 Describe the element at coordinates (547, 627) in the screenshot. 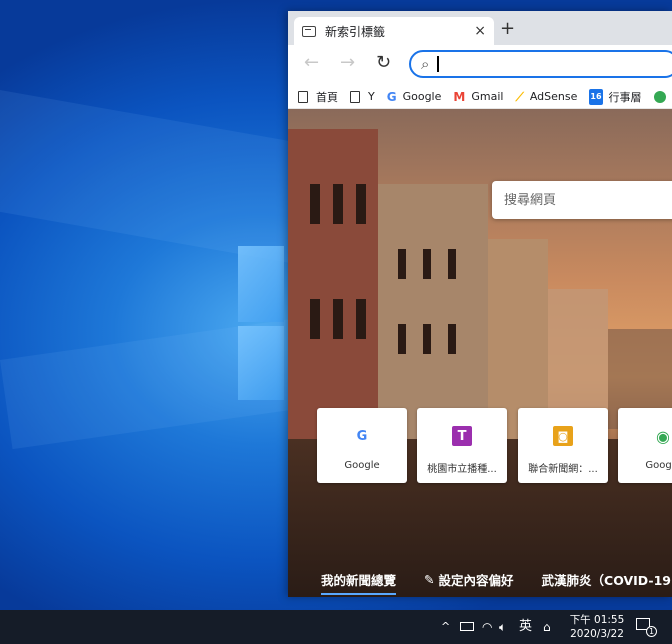

I see `ime-icon: ⌂` at that location.